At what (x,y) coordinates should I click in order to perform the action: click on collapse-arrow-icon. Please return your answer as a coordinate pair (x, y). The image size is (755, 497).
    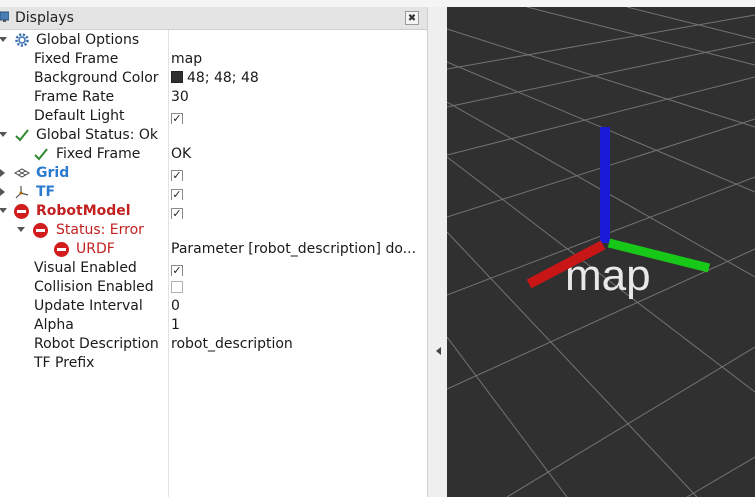
    Looking at the image, I should click on (438, 351).